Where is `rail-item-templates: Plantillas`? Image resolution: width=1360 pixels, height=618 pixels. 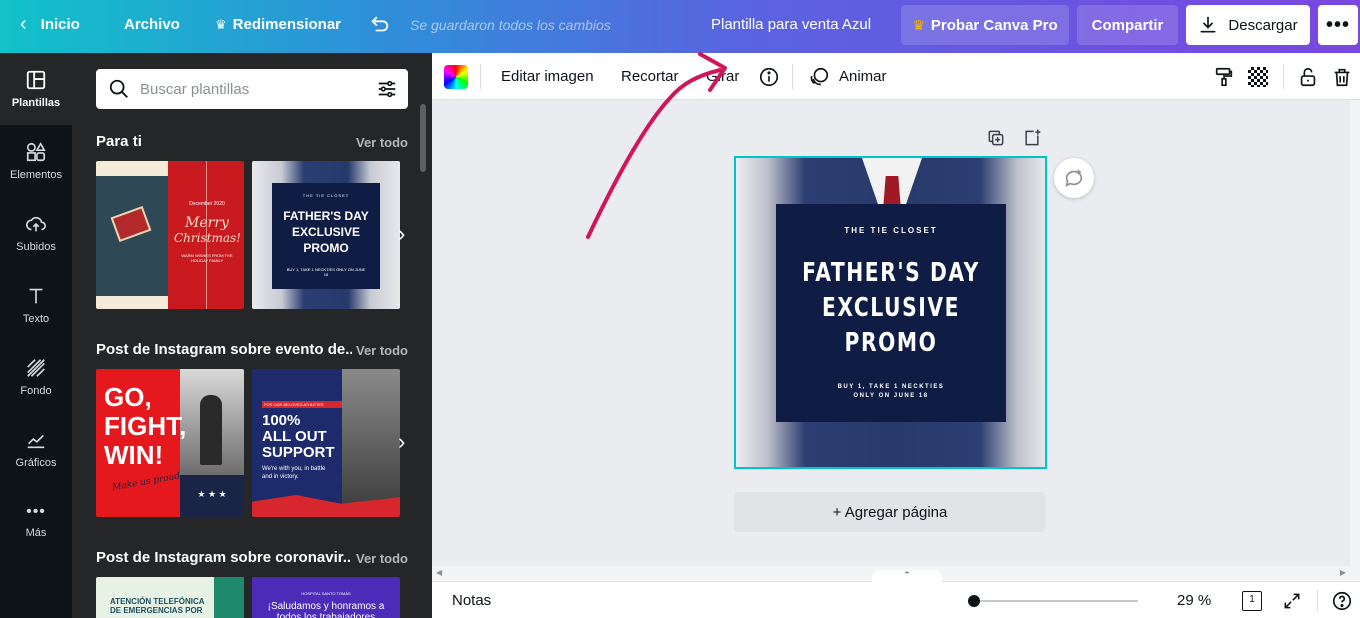
rail-item-templates: Plantillas is located at coordinates (36, 89).